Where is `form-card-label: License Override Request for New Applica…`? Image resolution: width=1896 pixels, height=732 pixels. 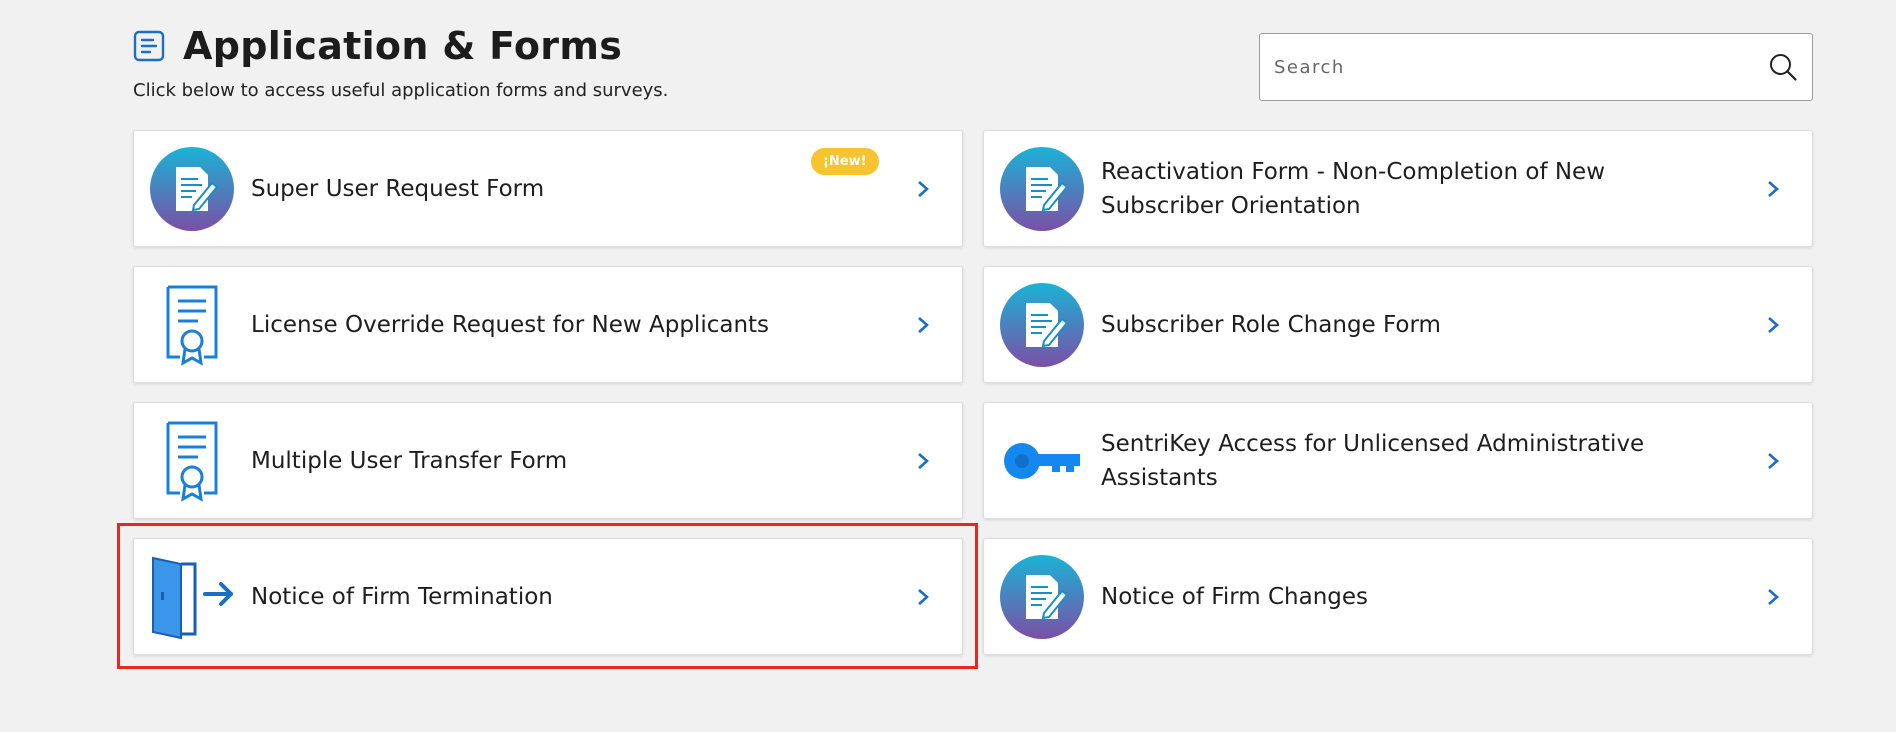 form-card-label: License Override Request for New Applica… is located at coordinates (510, 324).